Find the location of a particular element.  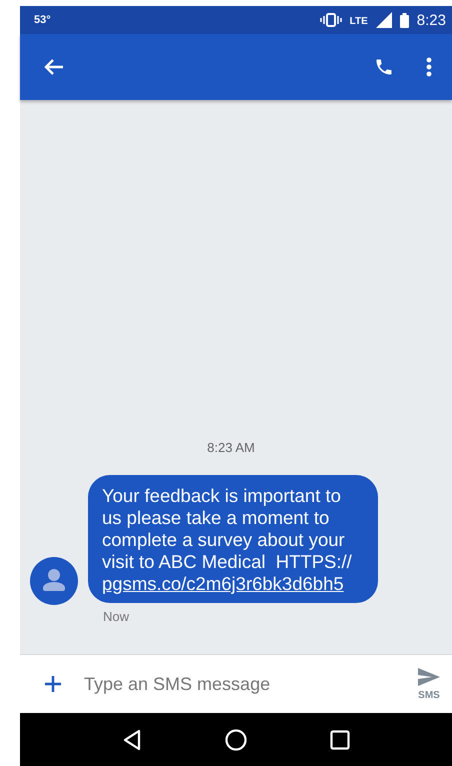

network-type-text: LTE is located at coordinates (359, 21).